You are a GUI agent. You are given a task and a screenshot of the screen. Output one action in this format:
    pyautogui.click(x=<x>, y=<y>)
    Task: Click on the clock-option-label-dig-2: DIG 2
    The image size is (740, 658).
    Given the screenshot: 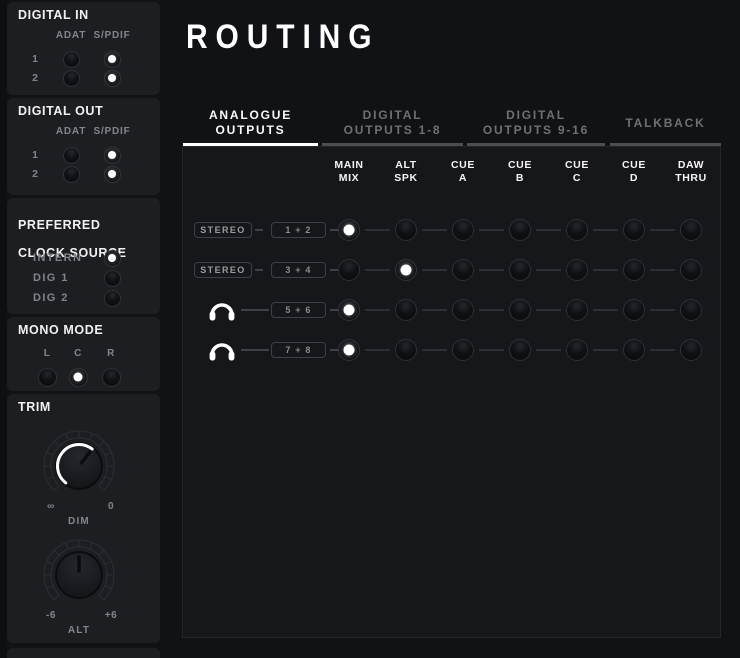 What is the action you would take?
    pyautogui.click(x=51, y=298)
    